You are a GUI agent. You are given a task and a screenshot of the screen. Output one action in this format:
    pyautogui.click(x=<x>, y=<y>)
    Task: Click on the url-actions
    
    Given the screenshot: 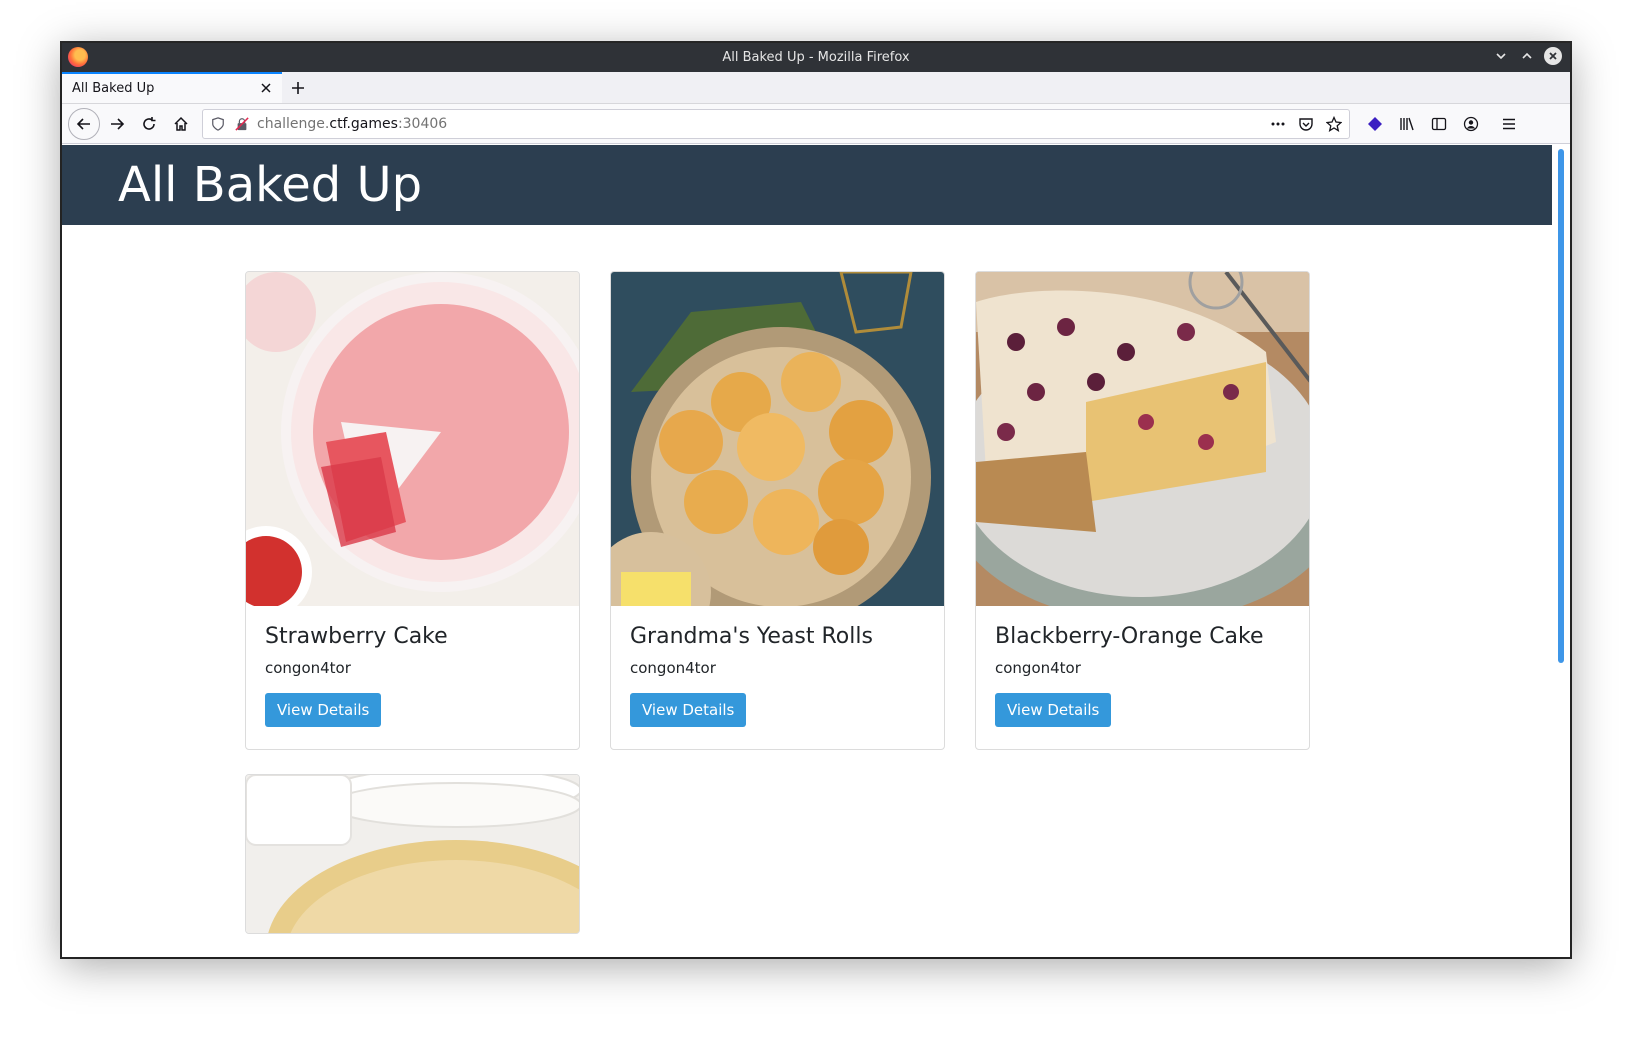 What is the action you would take?
    pyautogui.click(x=1306, y=124)
    